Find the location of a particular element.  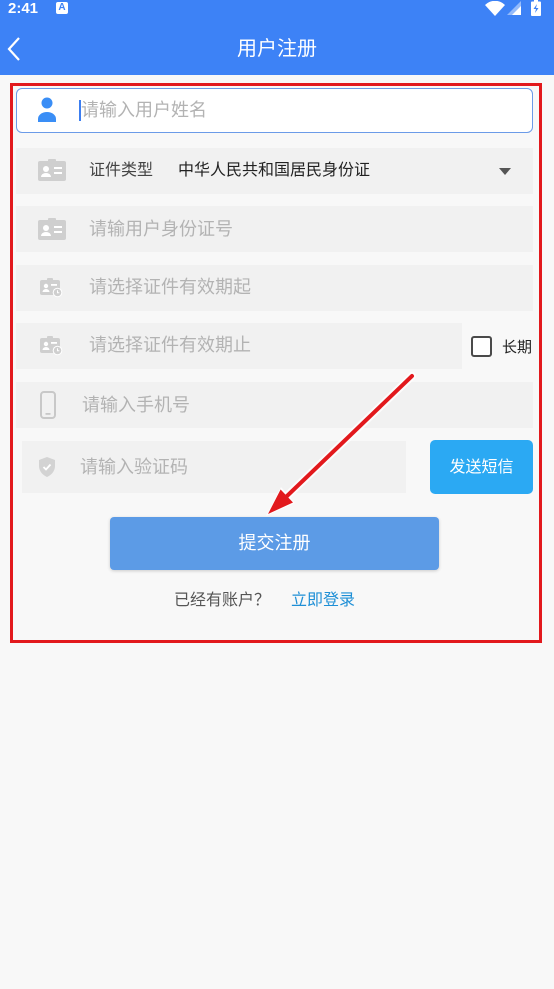

phone-field is located at coordinates (274, 405).